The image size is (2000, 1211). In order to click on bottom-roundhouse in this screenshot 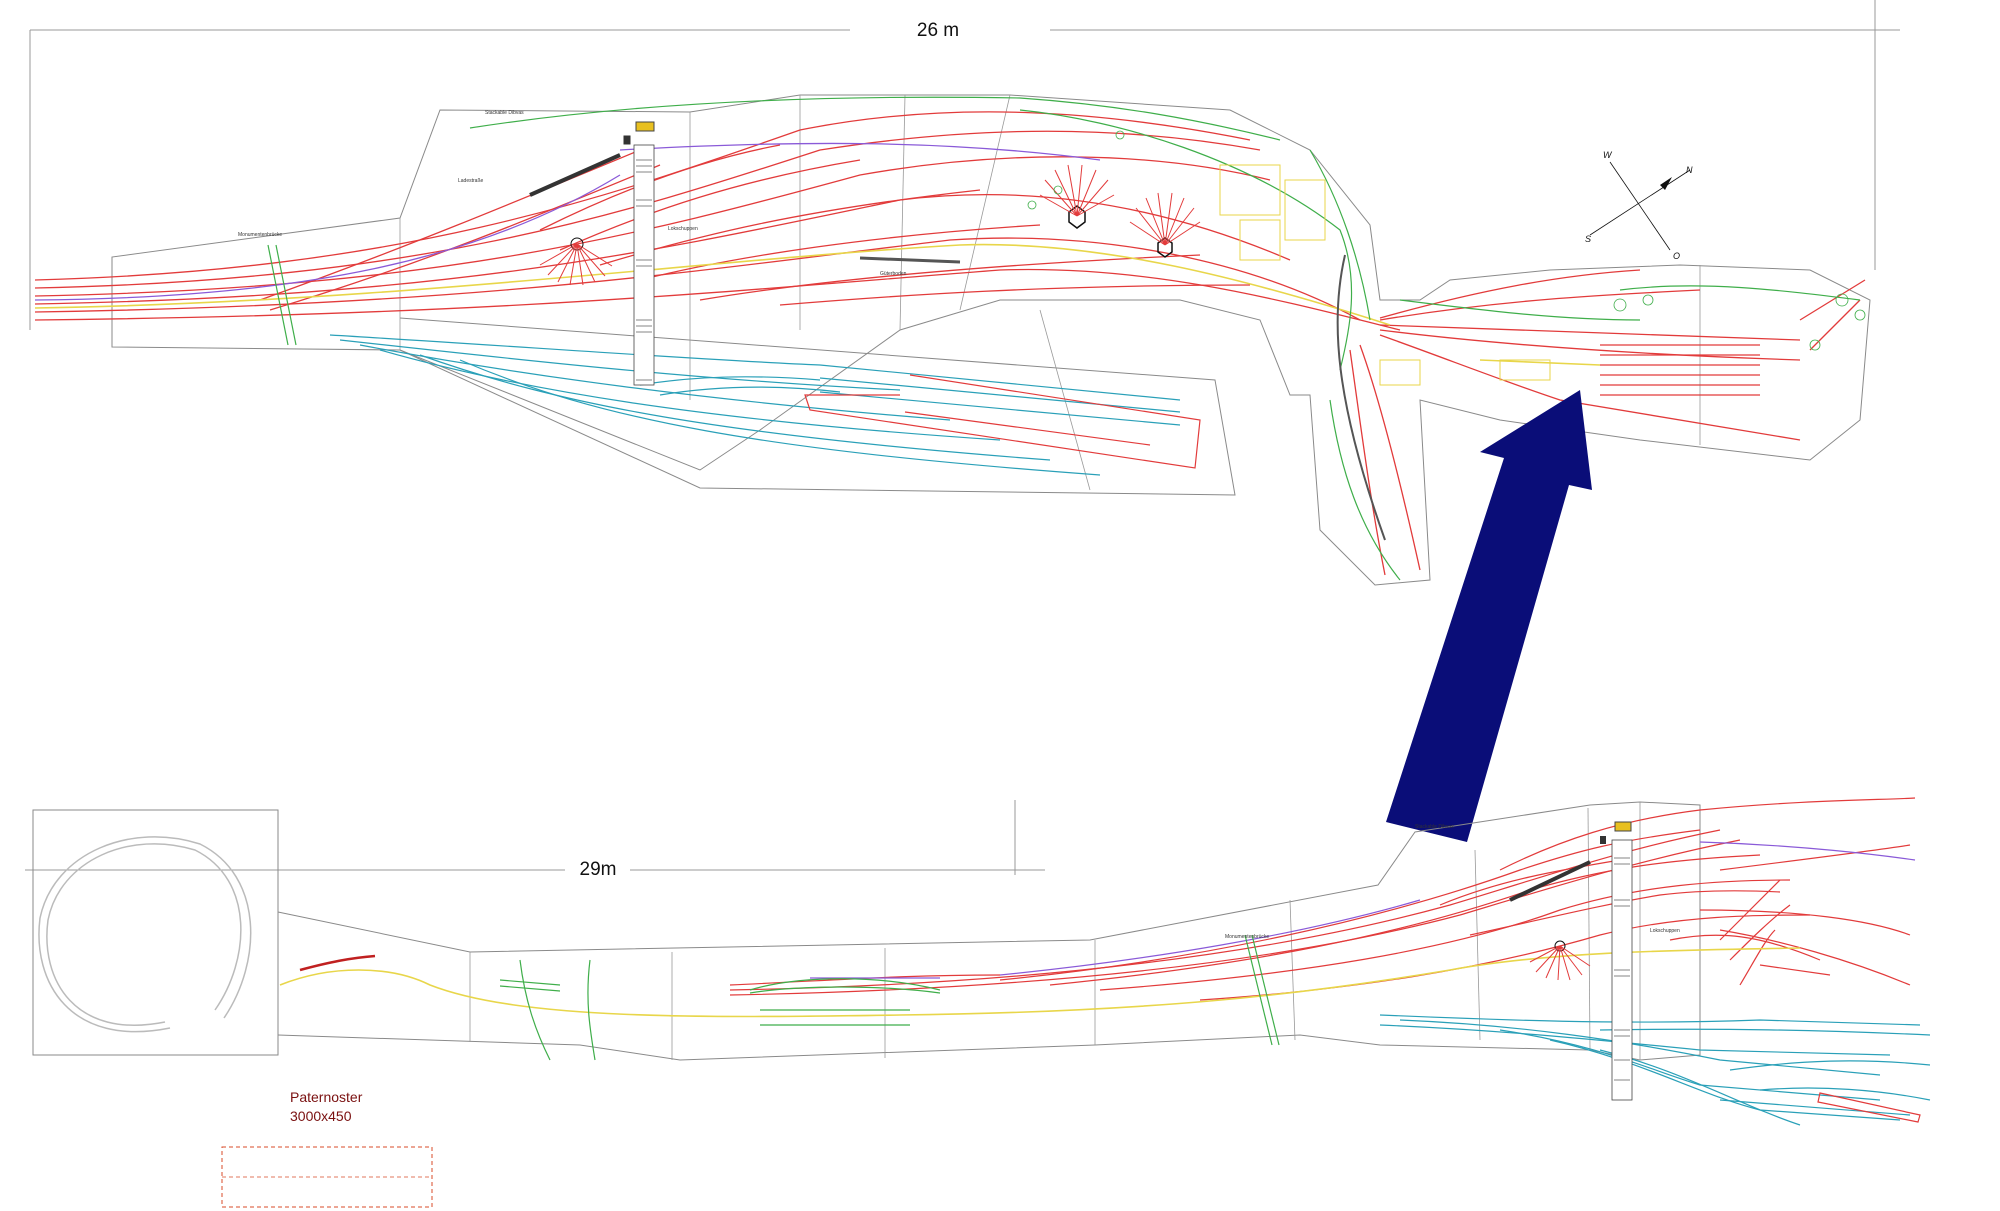, I will do `click(1560, 960)`.